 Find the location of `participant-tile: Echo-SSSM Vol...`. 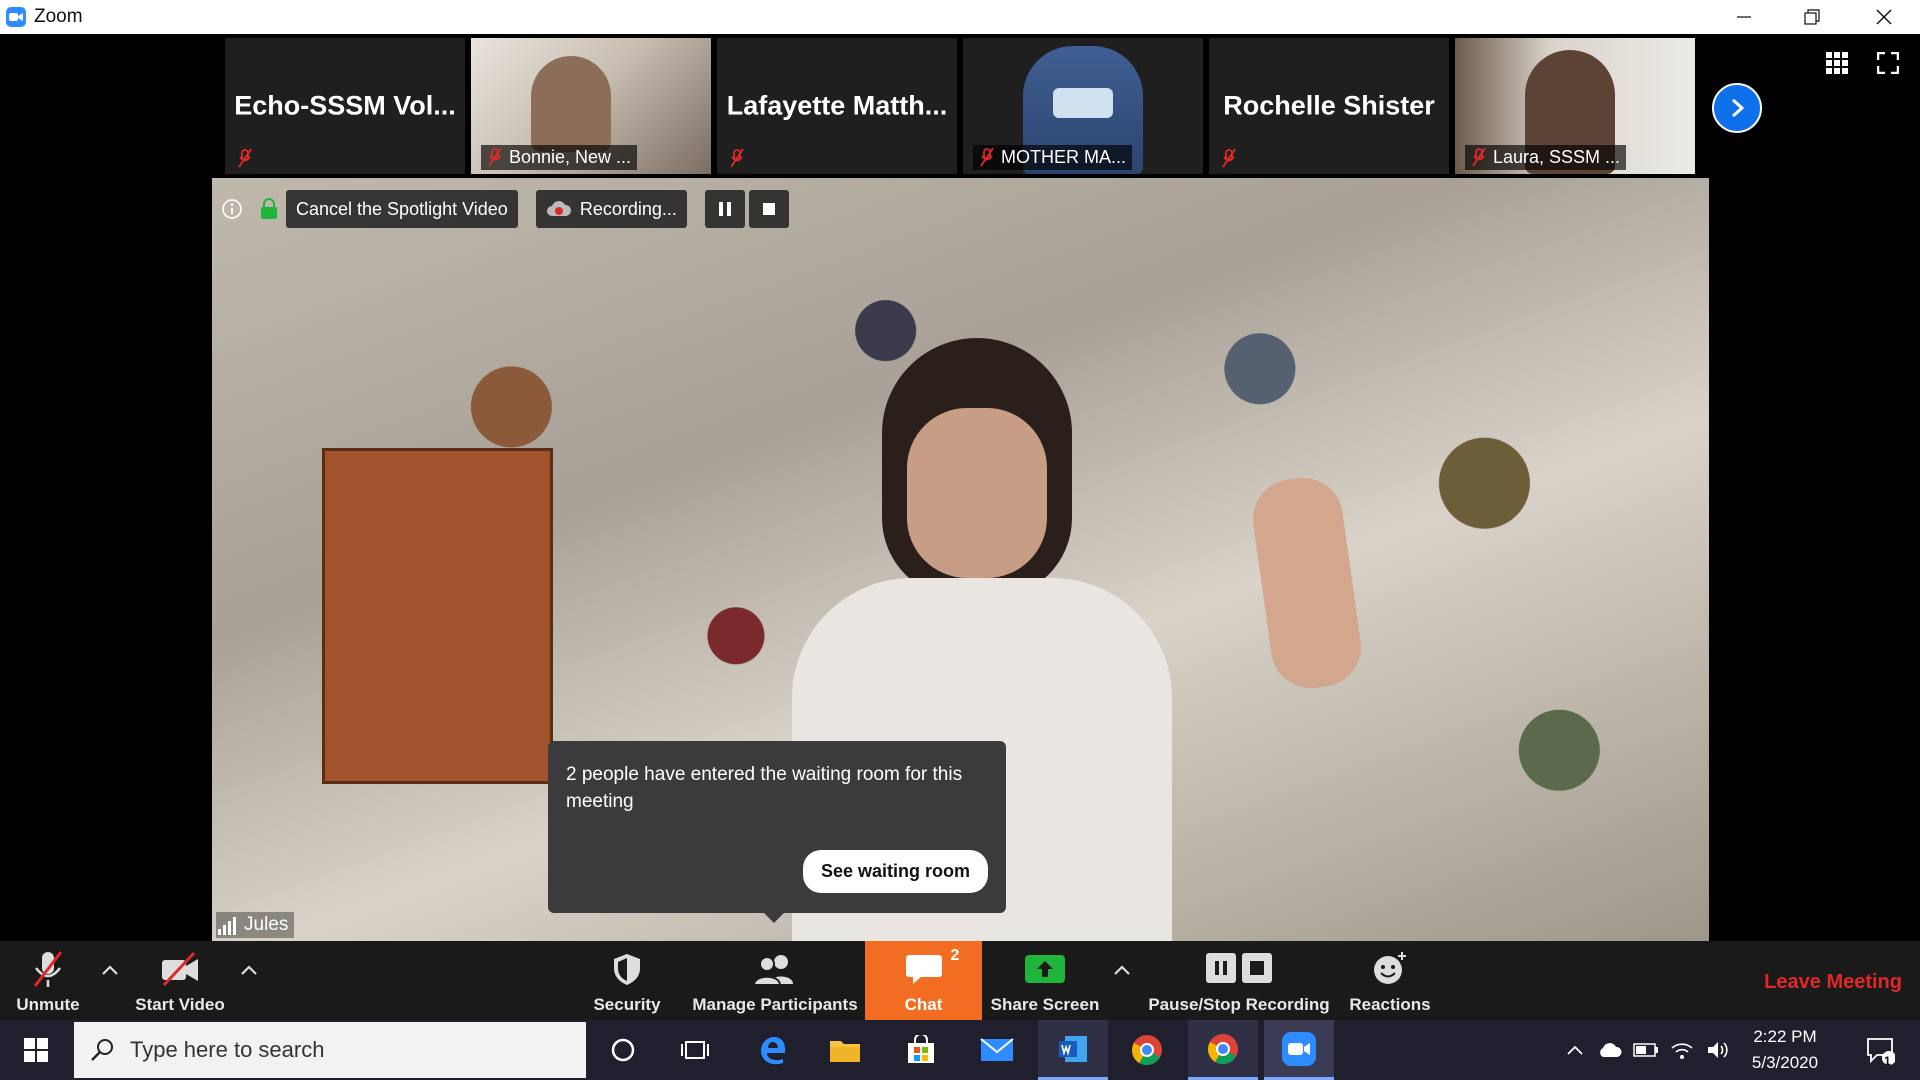

participant-tile: Echo-SSSM Vol... is located at coordinates (345, 106).